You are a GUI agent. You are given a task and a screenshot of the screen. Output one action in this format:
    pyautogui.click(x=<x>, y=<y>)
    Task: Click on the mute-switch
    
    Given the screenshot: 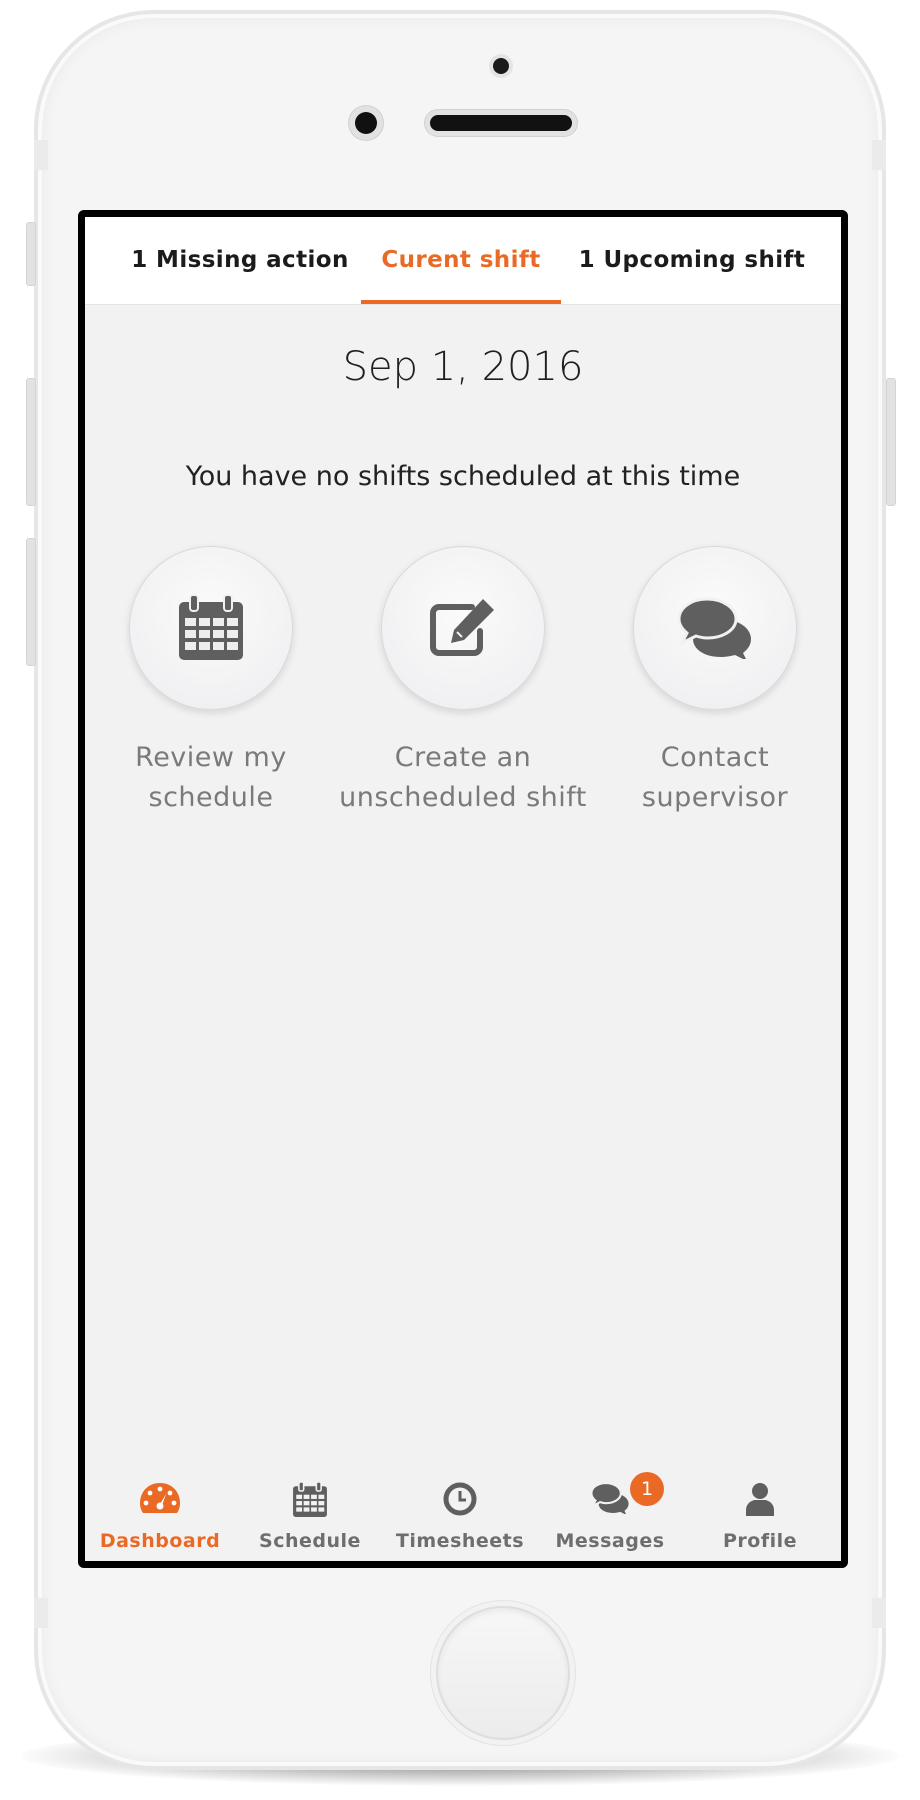 What is the action you would take?
    pyautogui.click(x=31, y=254)
    